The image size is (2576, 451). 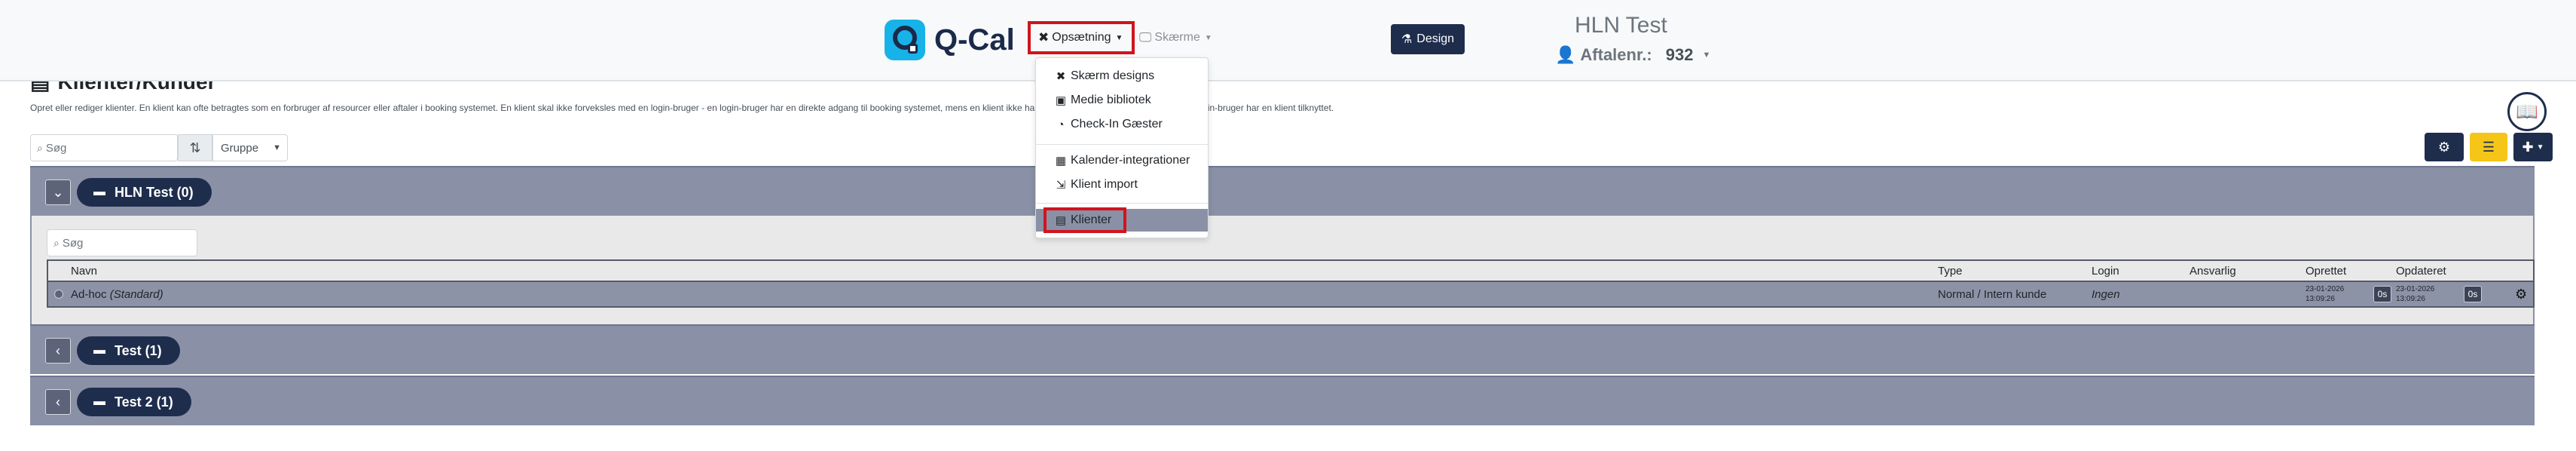 What do you see at coordinates (2421, 271) in the screenshot?
I see `column-header-opdateret: Opdateret` at bounding box center [2421, 271].